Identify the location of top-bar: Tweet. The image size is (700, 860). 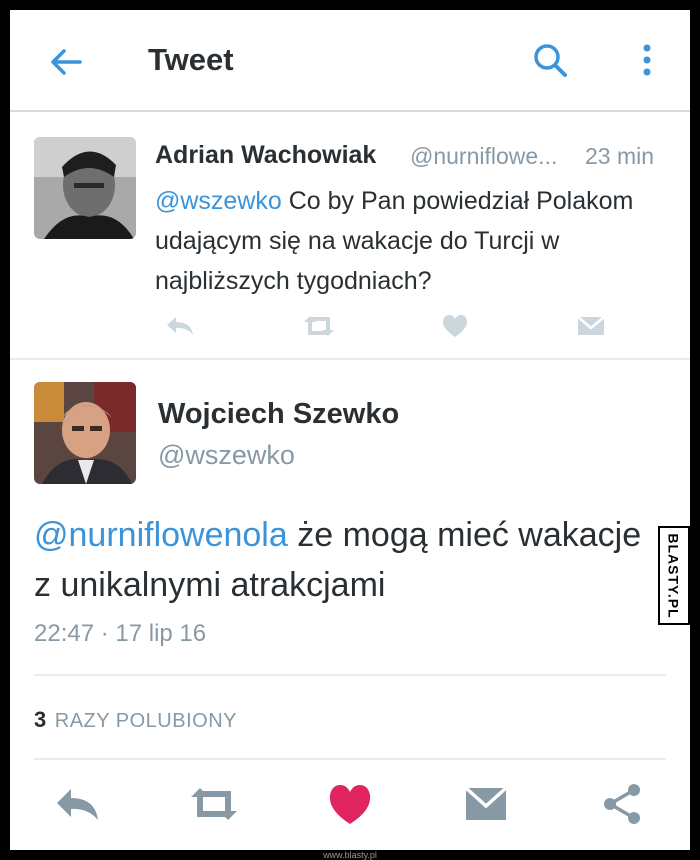
(350, 61).